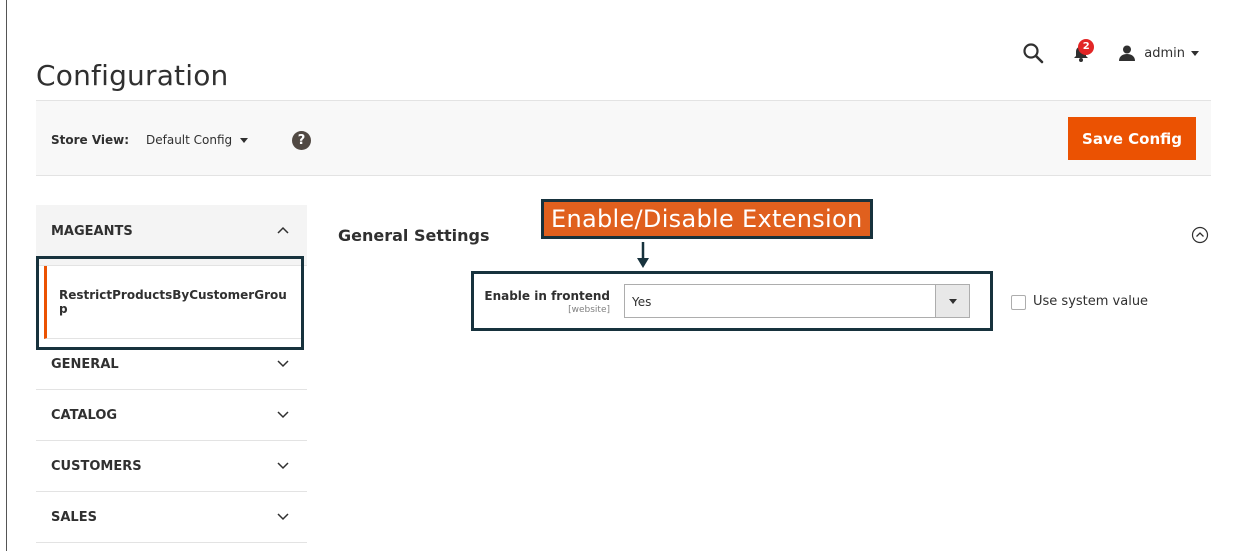  I want to click on field-label: Enable in frontend, so click(547, 296).